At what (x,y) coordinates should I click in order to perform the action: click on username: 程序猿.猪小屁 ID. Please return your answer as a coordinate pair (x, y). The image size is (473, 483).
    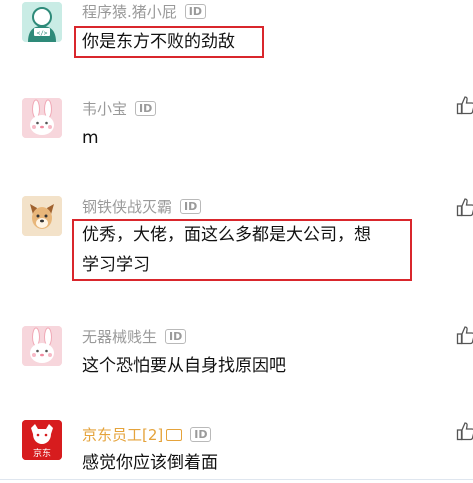
    Looking at the image, I should click on (144, 11).